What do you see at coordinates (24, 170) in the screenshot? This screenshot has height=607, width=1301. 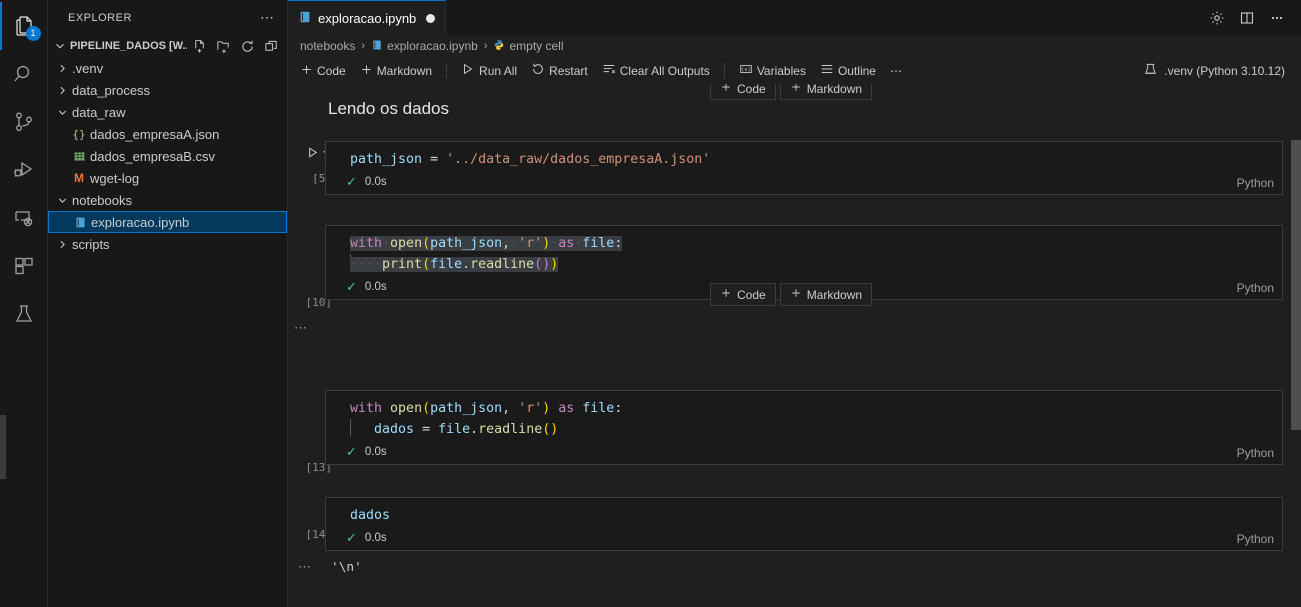 I see `activity-item-run-and-debug` at bounding box center [24, 170].